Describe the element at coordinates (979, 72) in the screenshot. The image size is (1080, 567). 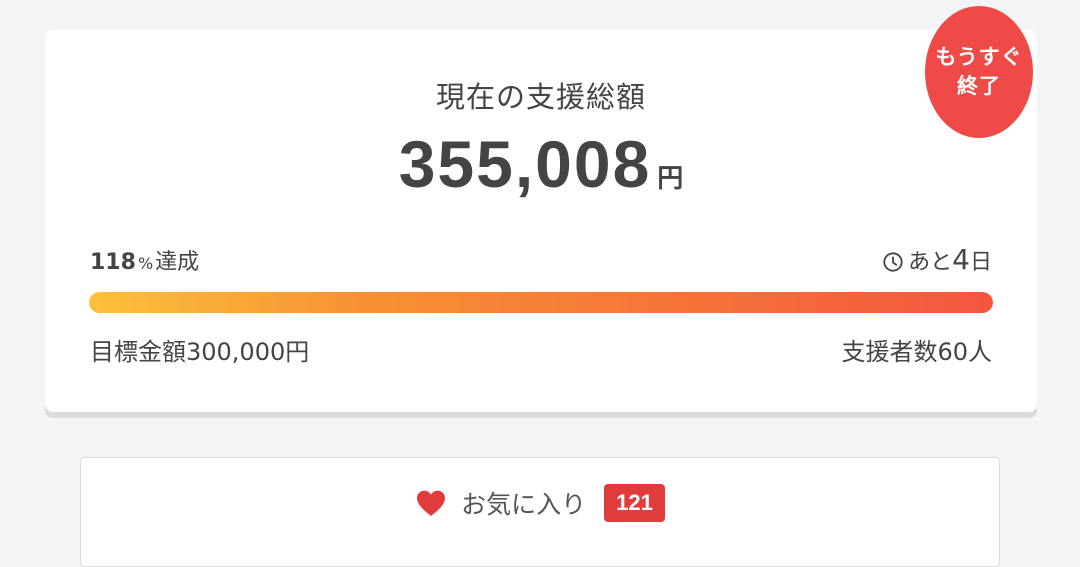
I see `ending-soon-badge: もうすぐ 終了` at that location.